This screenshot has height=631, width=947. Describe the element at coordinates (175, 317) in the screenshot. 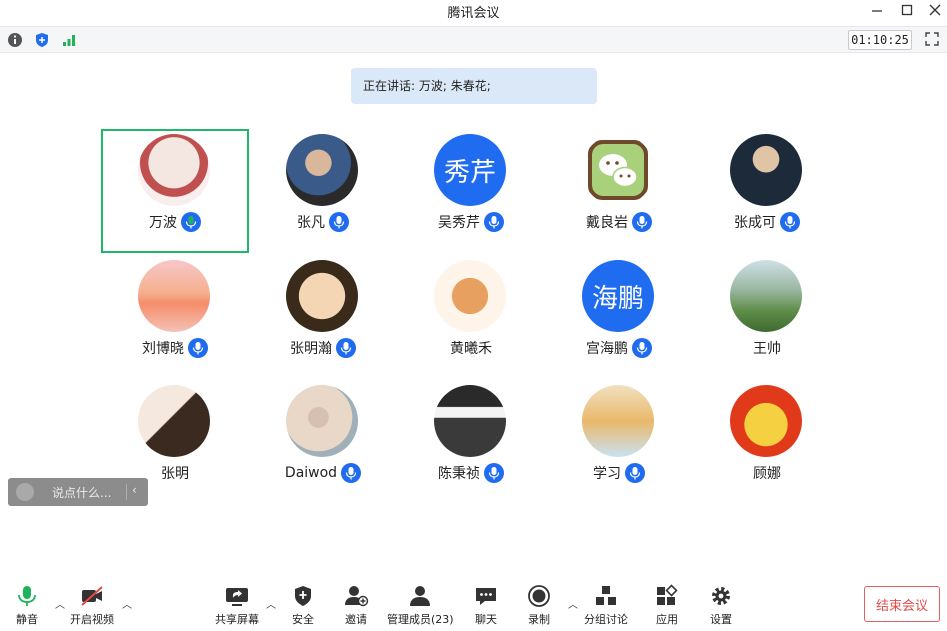

I see `participant-tile: 刘博晓` at that location.